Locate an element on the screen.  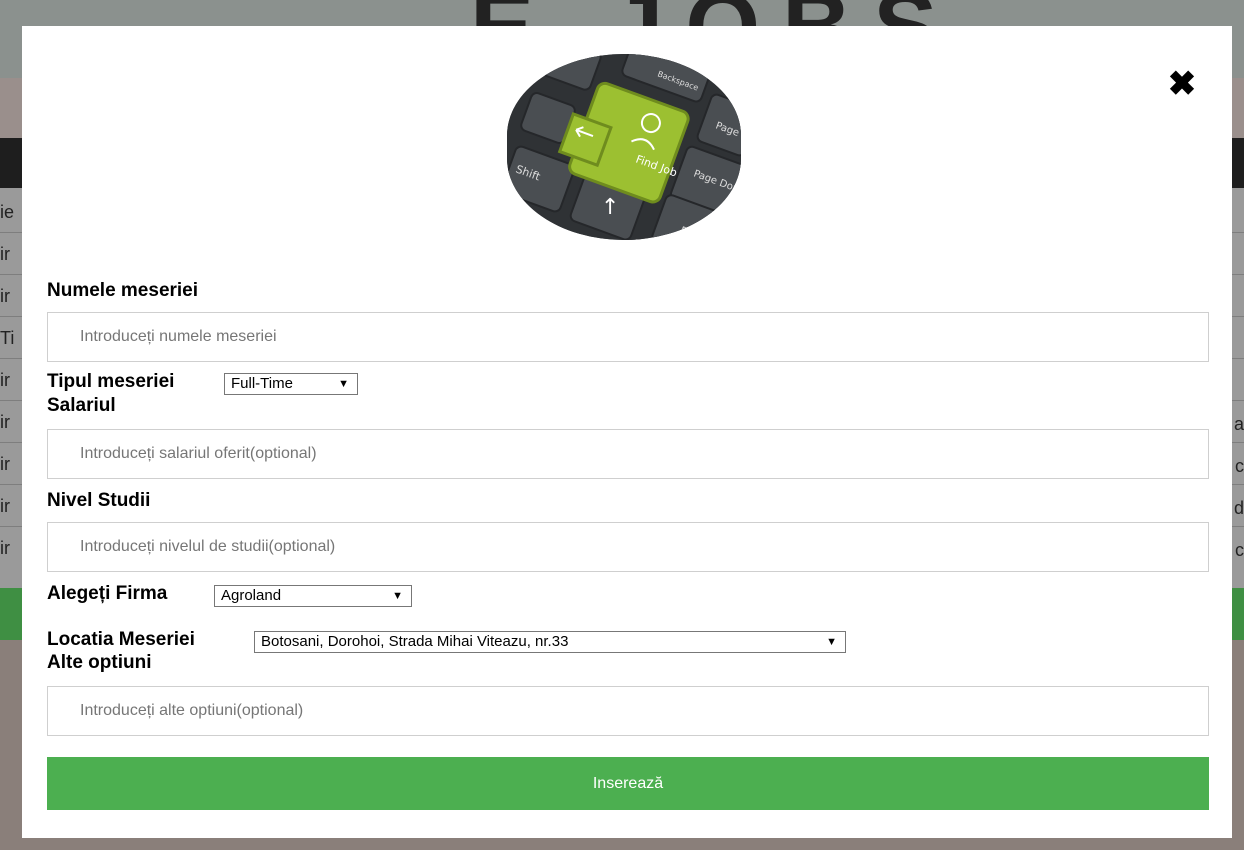
insert-button: Inserează is located at coordinates (628, 783).